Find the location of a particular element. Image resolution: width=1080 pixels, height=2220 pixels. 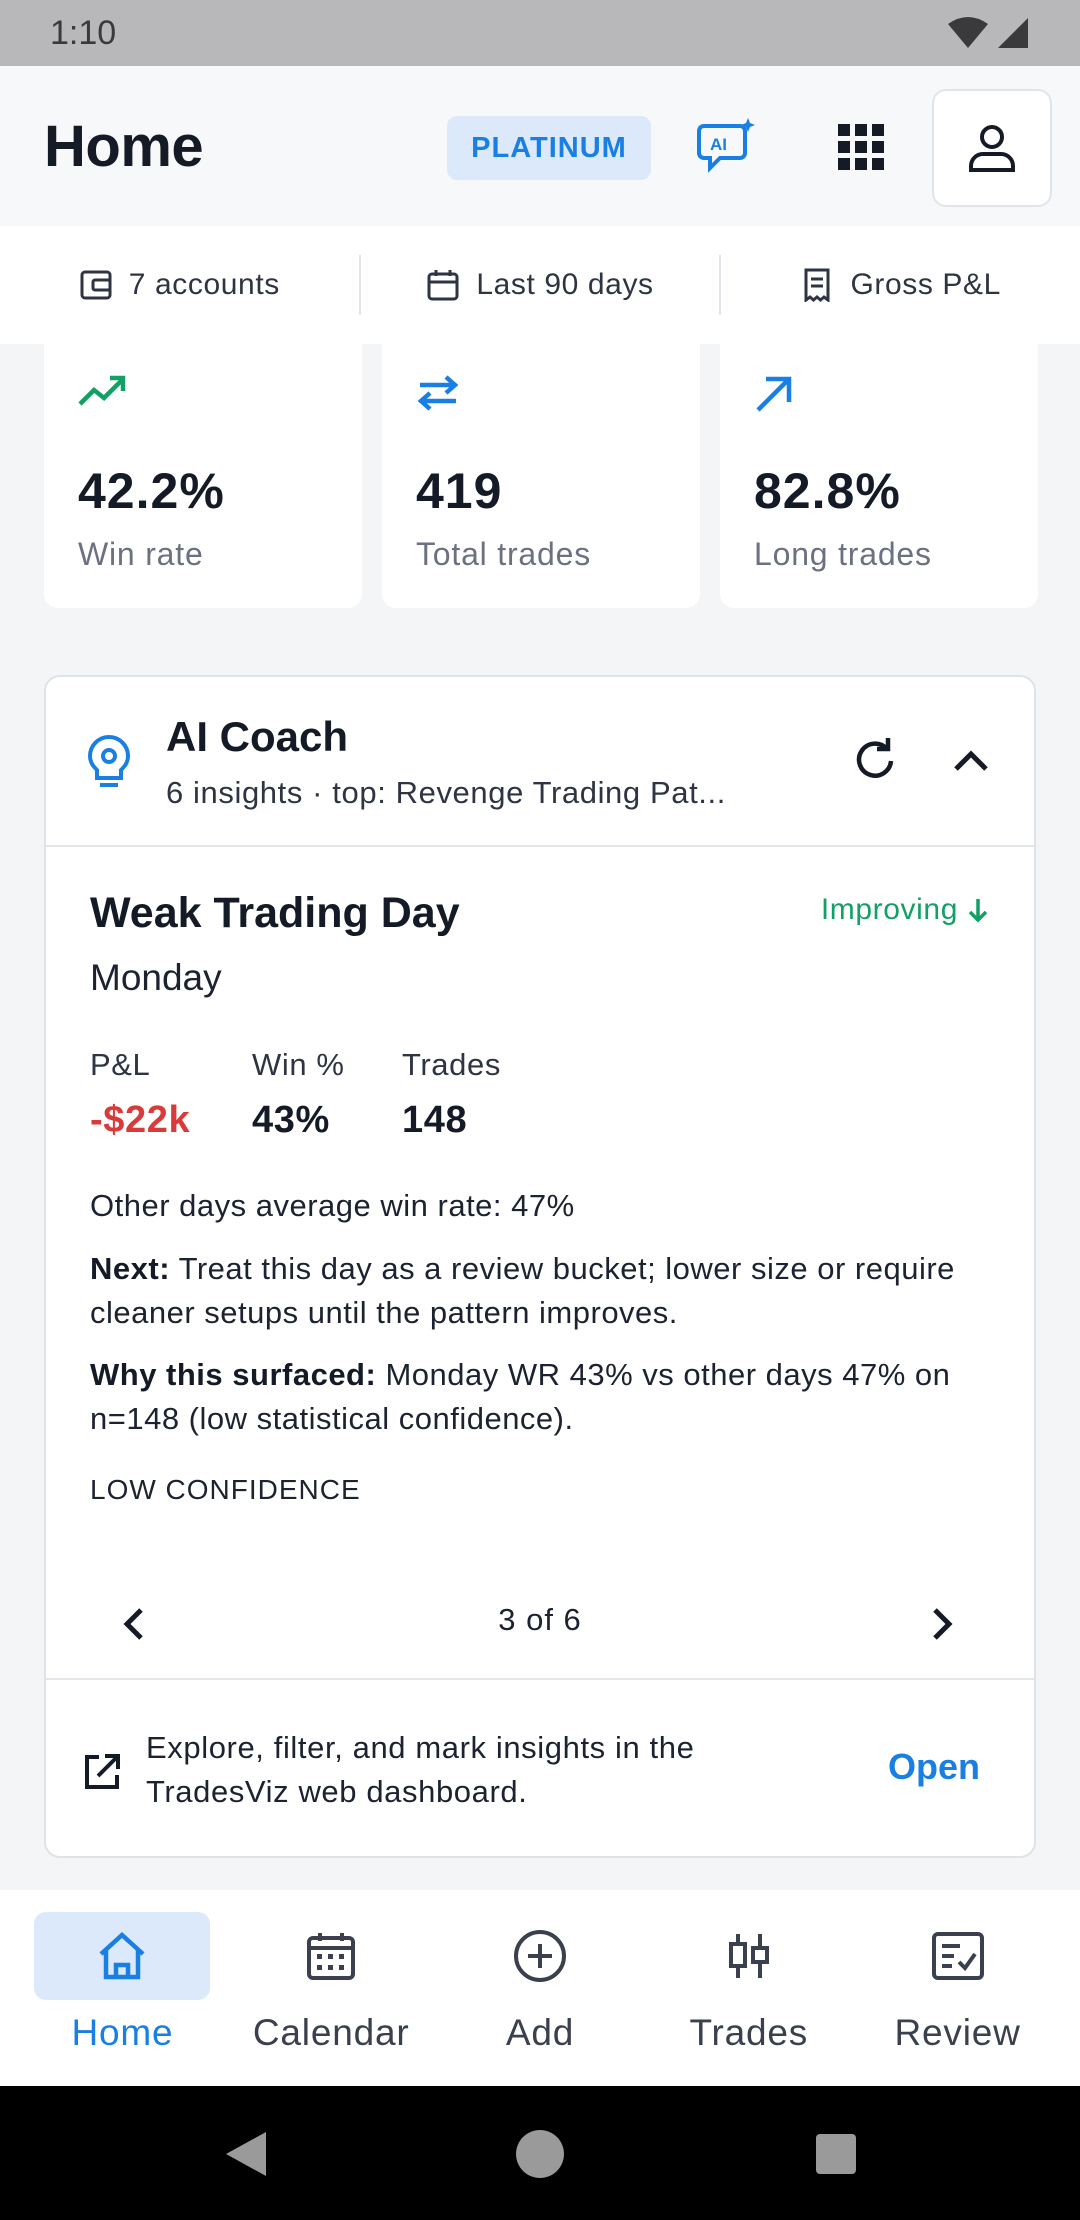

stat-value: 82.8% is located at coordinates (827, 491).